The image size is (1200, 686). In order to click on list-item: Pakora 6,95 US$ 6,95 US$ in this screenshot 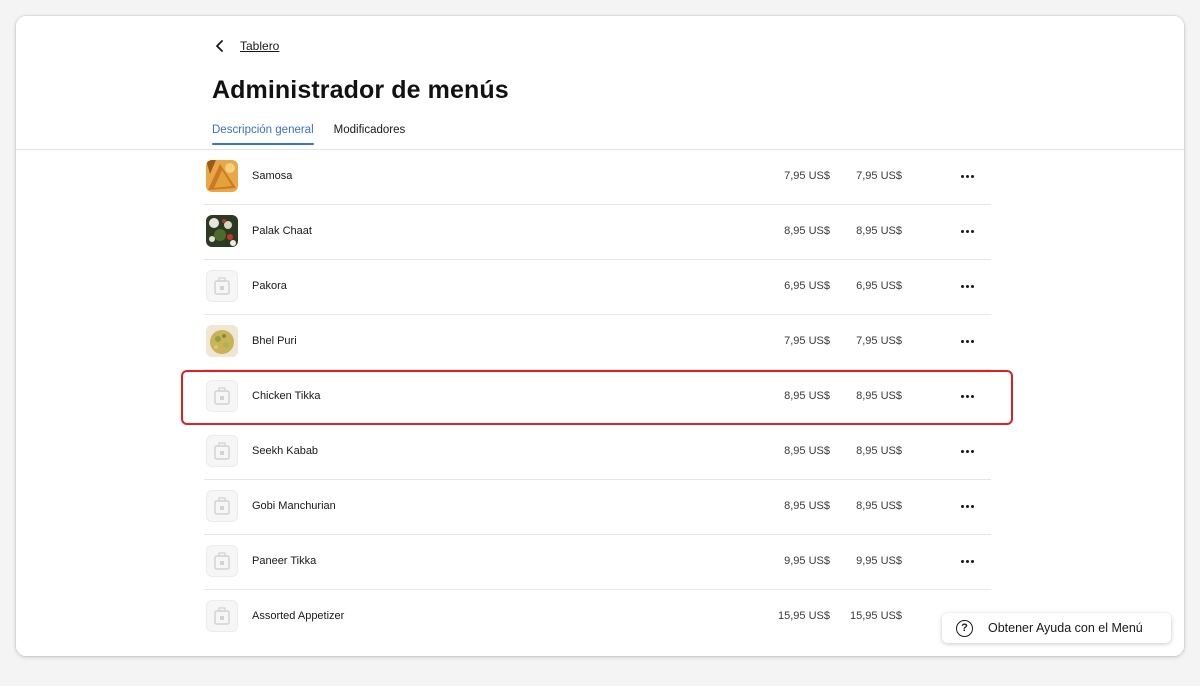, I will do `click(597, 287)`.